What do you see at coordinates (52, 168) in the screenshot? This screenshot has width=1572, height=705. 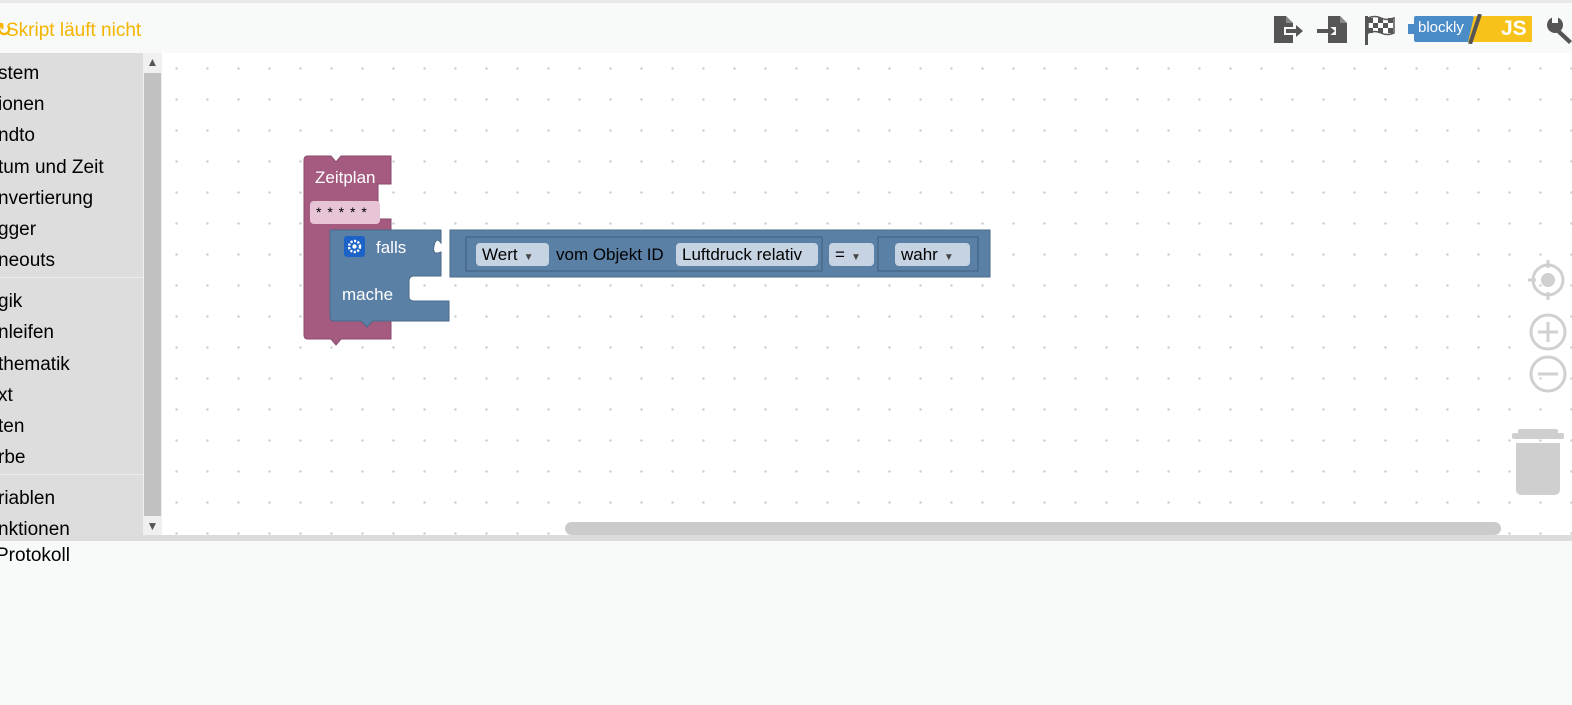 I see `toolbox-category-date-time: tum und Zeit` at bounding box center [52, 168].